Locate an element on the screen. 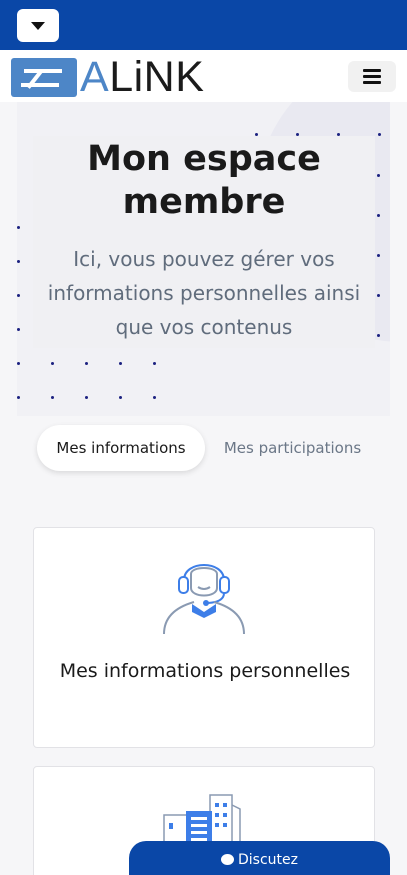  chat-button: Discutez is located at coordinates (259, 858).